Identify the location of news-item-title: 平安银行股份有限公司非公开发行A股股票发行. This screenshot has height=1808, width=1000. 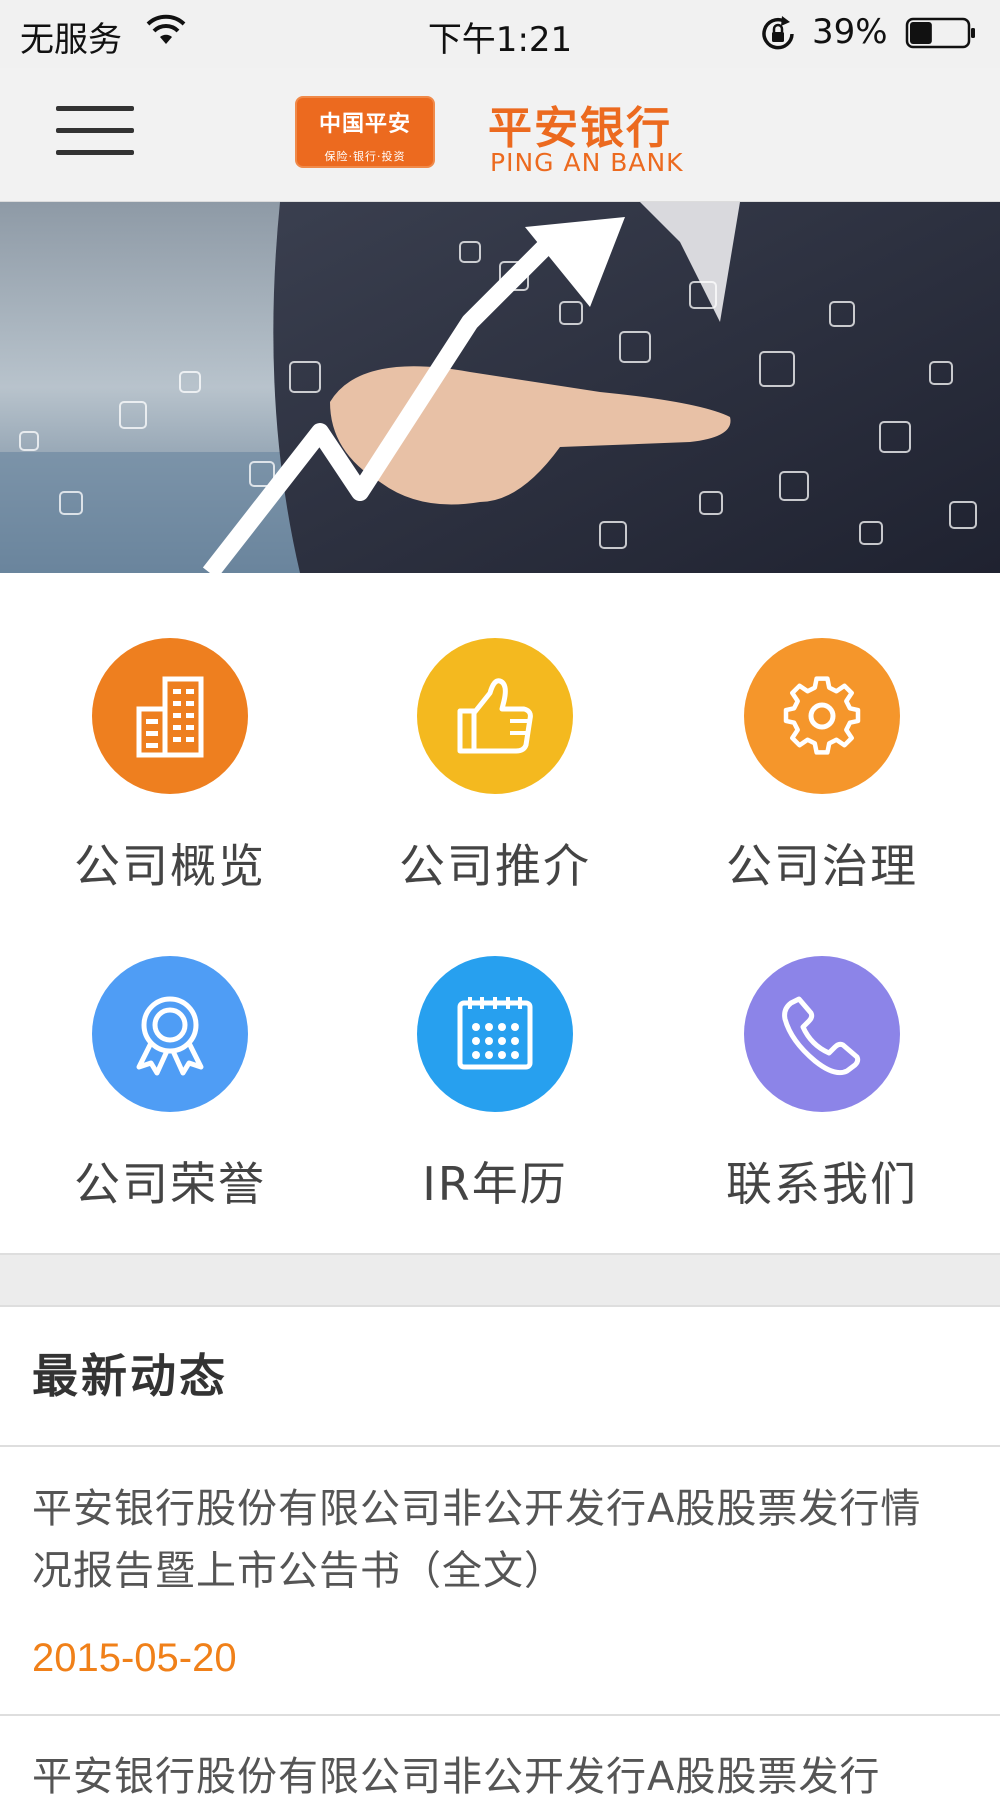
(497, 1777).